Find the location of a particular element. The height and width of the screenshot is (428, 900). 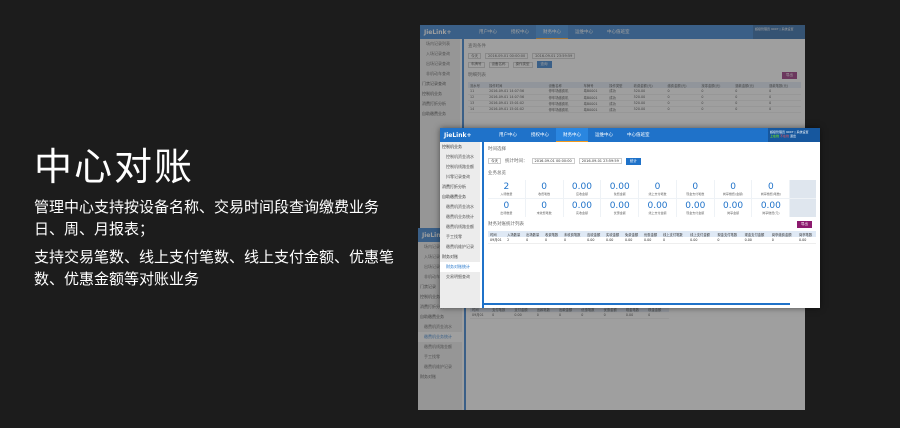

column-header: 找零金额(元) is located at coordinates (716, 85).